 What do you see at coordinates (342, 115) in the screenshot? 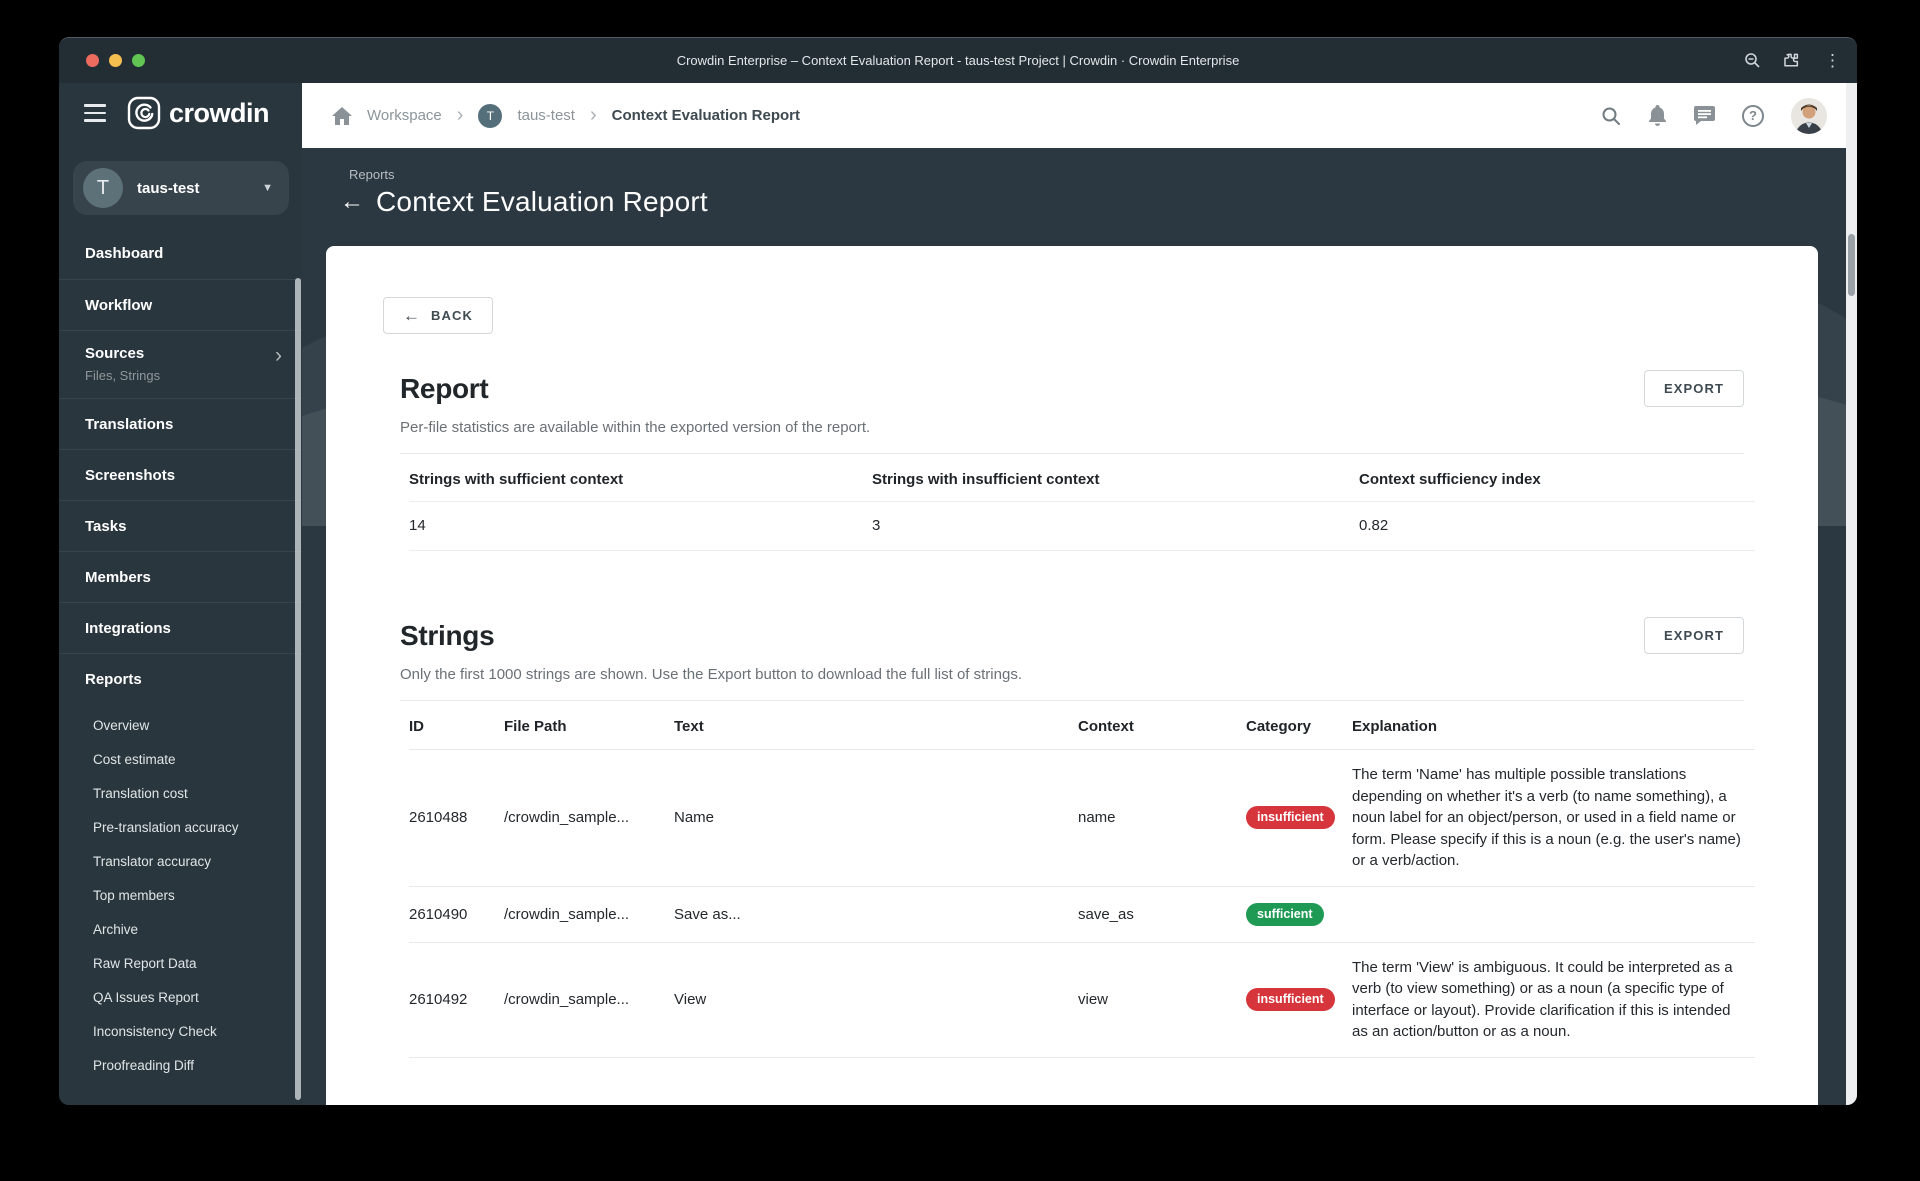
I see `home-icon` at bounding box center [342, 115].